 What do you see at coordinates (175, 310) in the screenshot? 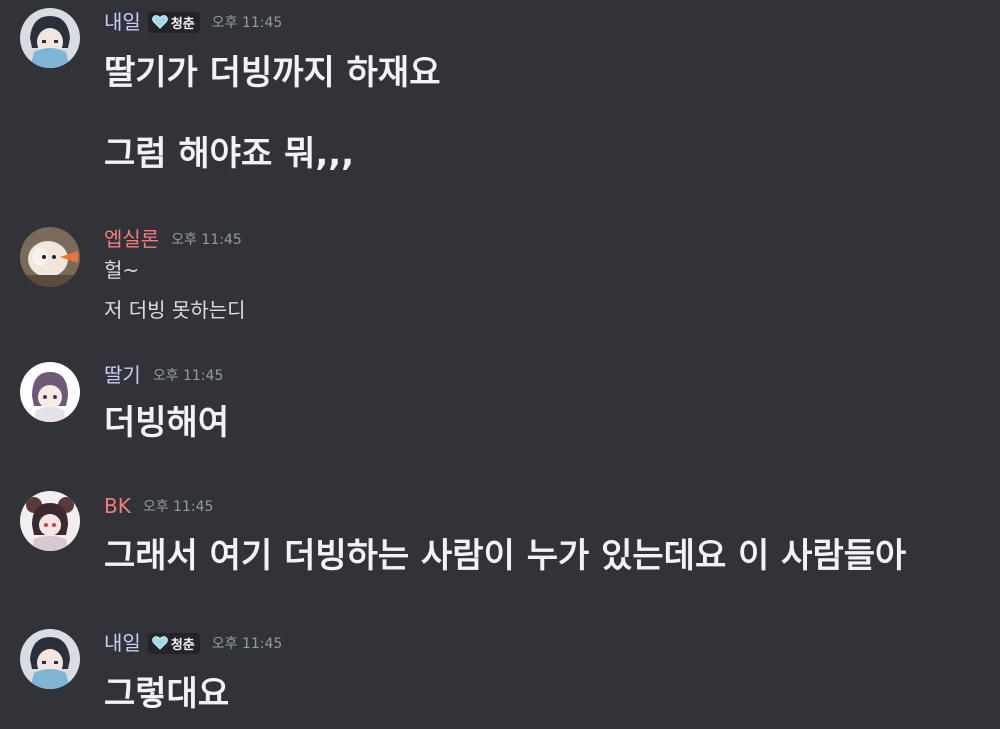
I see `message-content: 저 더빙 못하는디` at bounding box center [175, 310].